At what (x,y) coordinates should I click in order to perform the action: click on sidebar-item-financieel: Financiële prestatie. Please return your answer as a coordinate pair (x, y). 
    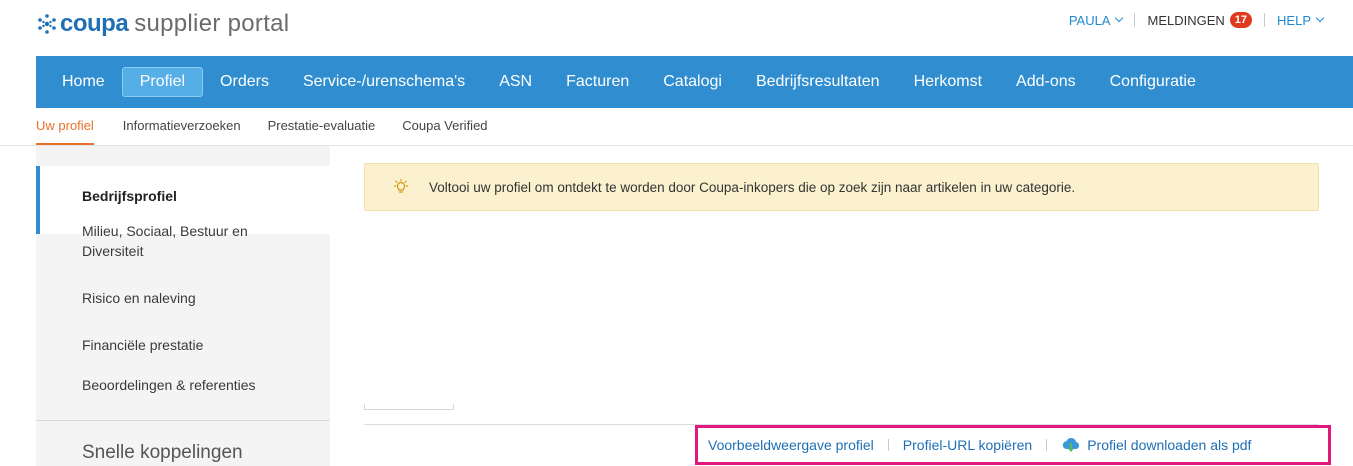
    Looking at the image, I should click on (183, 345).